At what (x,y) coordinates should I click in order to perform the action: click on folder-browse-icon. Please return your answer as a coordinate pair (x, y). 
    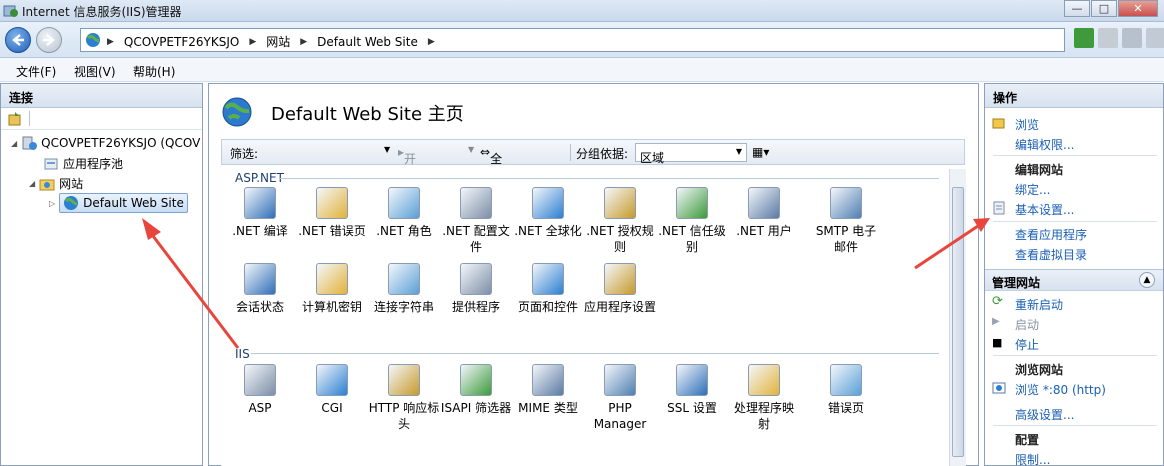
    Looking at the image, I should click on (998, 123).